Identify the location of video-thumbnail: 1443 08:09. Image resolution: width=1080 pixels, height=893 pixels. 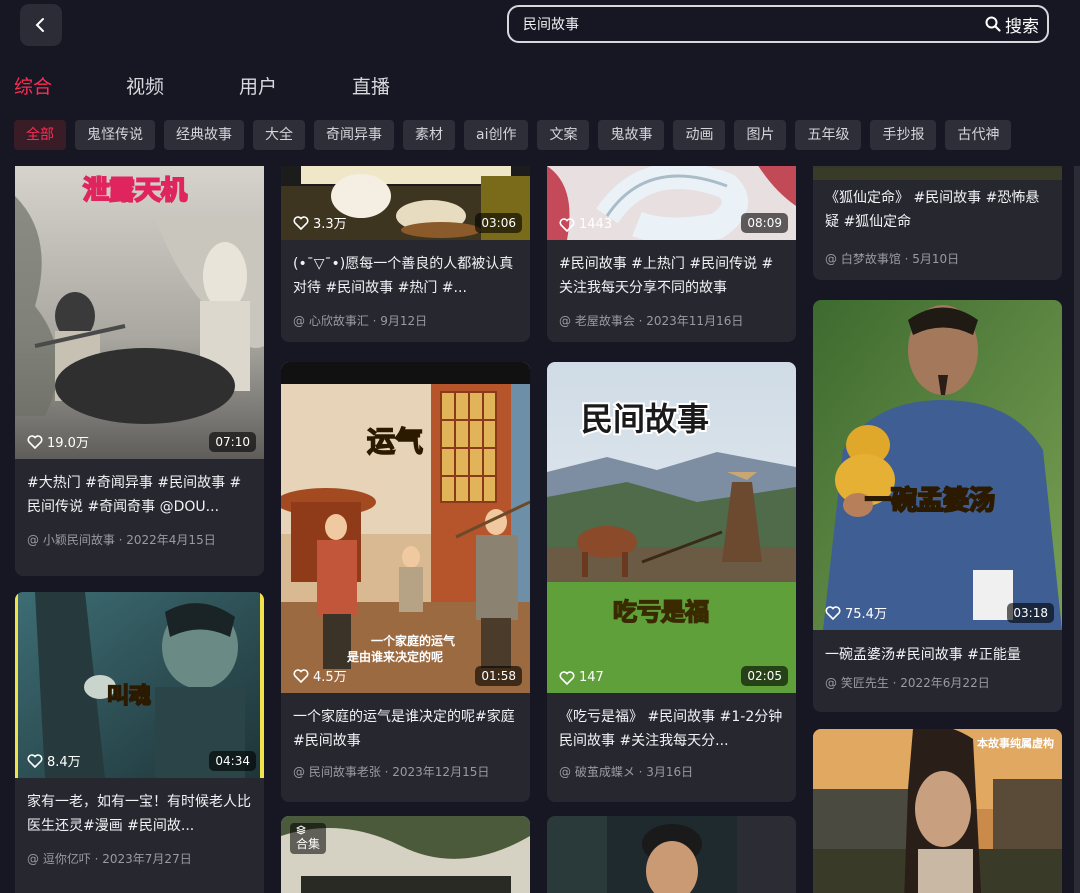
(671, 203).